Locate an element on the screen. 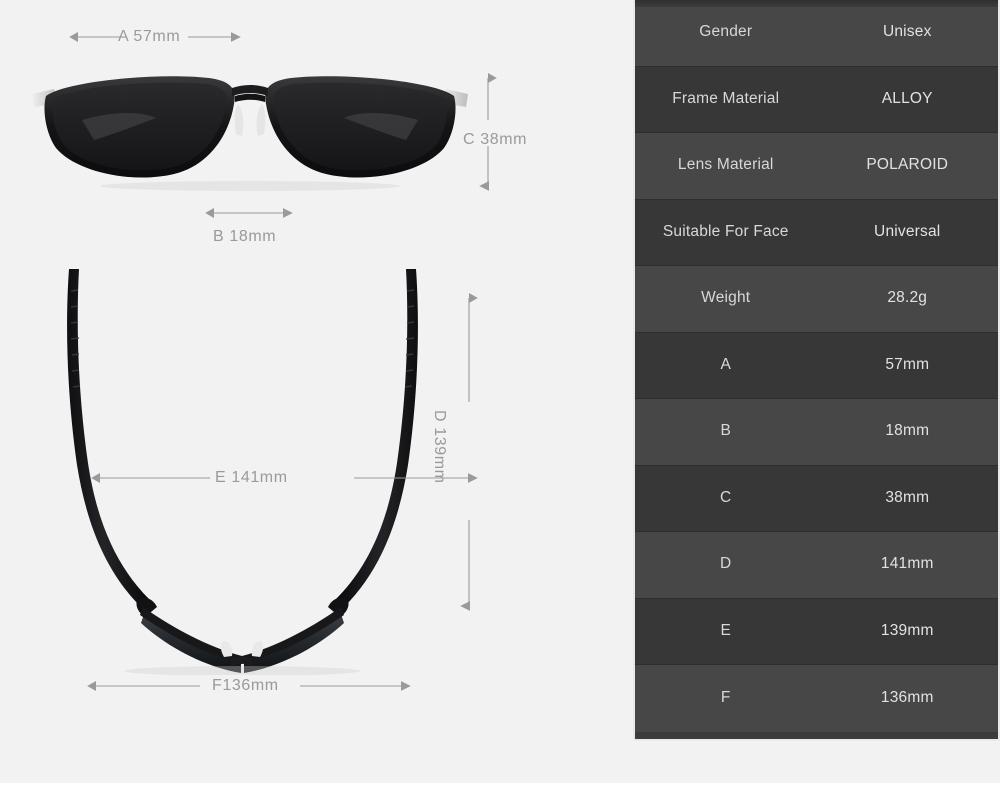  spec-key: A is located at coordinates (726, 364).